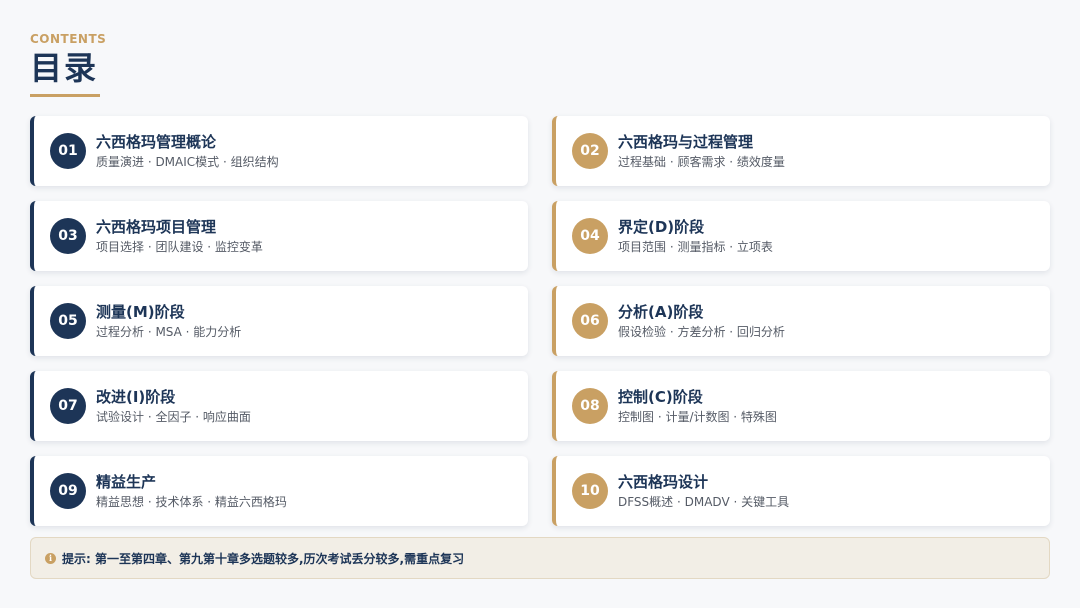 The width and height of the screenshot is (1080, 608). What do you see at coordinates (279, 321) in the screenshot?
I see `section-card: 05 测量(M)阶段 过程分析 · MSA · 能力分析` at bounding box center [279, 321].